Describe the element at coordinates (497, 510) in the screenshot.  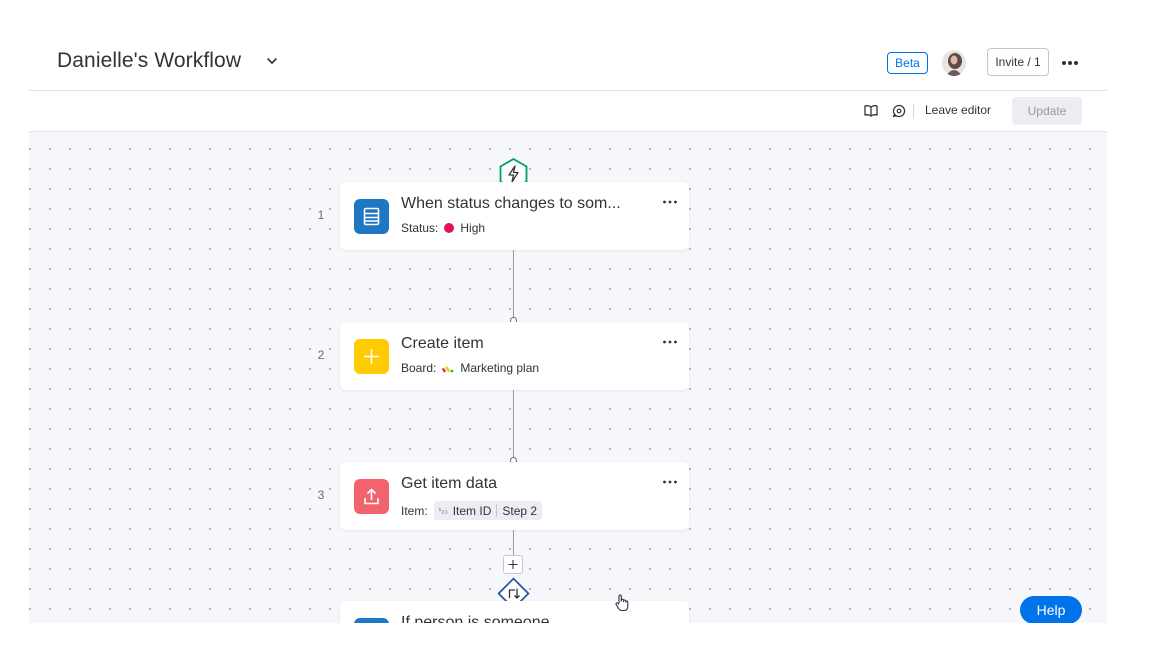
I see `chip-divider` at that location.